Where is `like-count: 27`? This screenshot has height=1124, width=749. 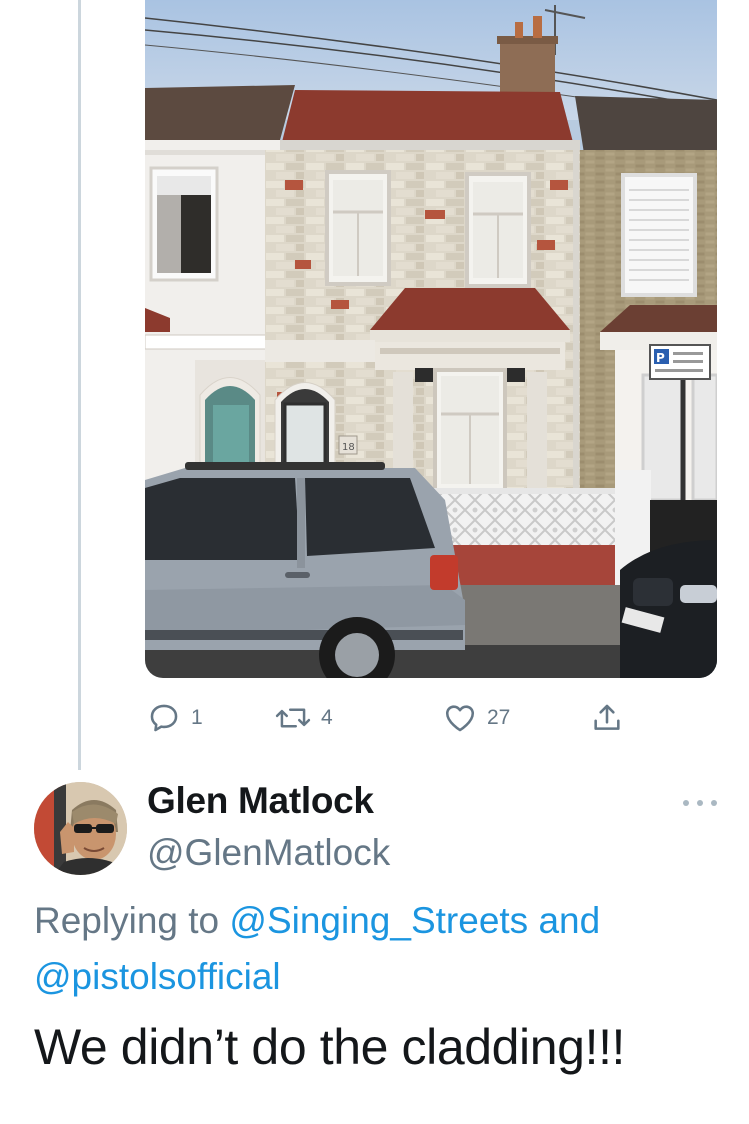
like-count: 27 is located at coordinates (499, 717).